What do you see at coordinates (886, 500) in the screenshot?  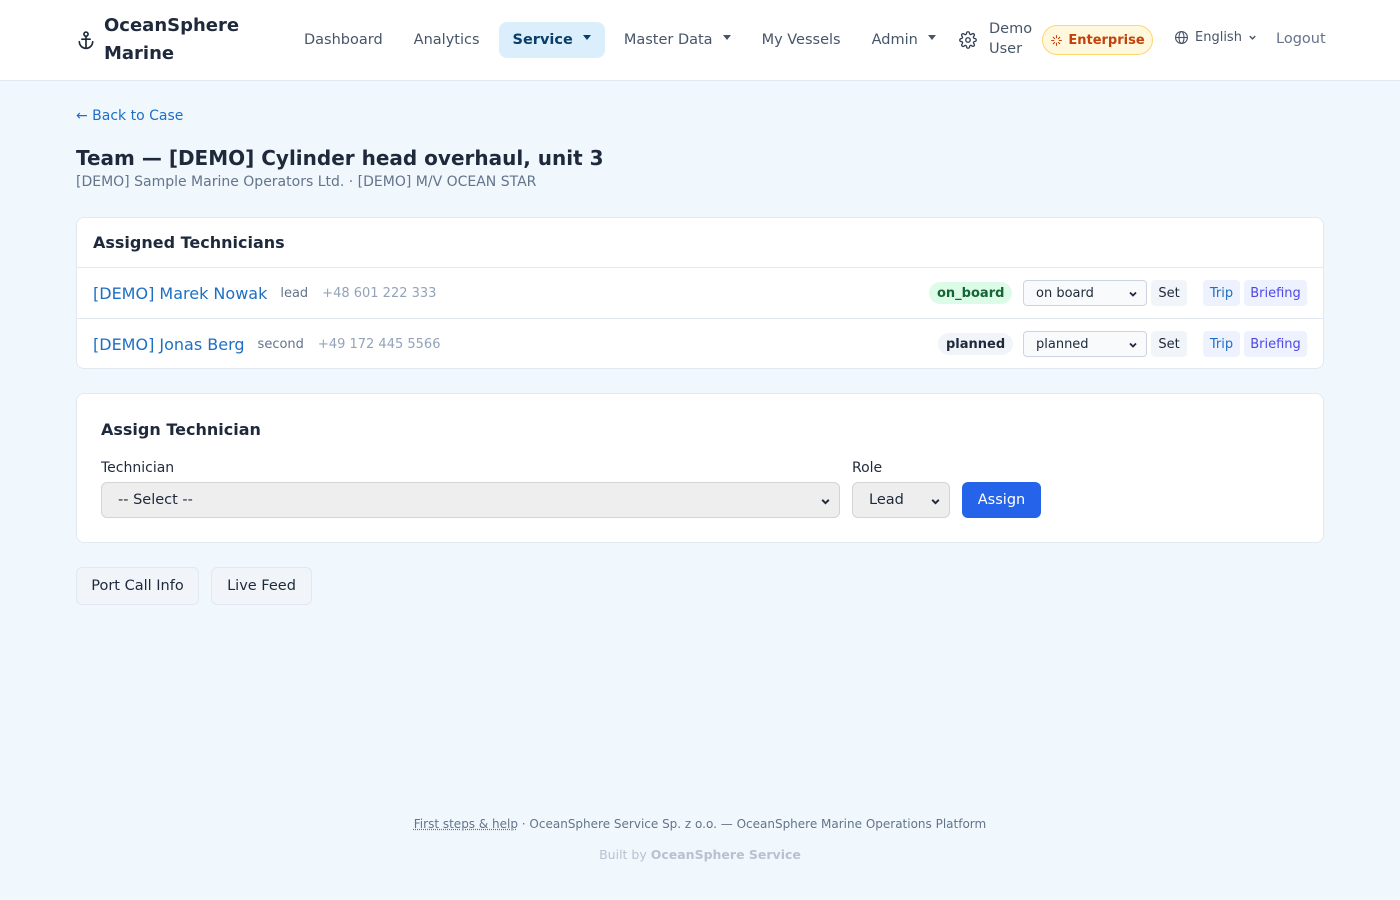 I see `role-select-value: Lead` at bounding box center [886, 500].